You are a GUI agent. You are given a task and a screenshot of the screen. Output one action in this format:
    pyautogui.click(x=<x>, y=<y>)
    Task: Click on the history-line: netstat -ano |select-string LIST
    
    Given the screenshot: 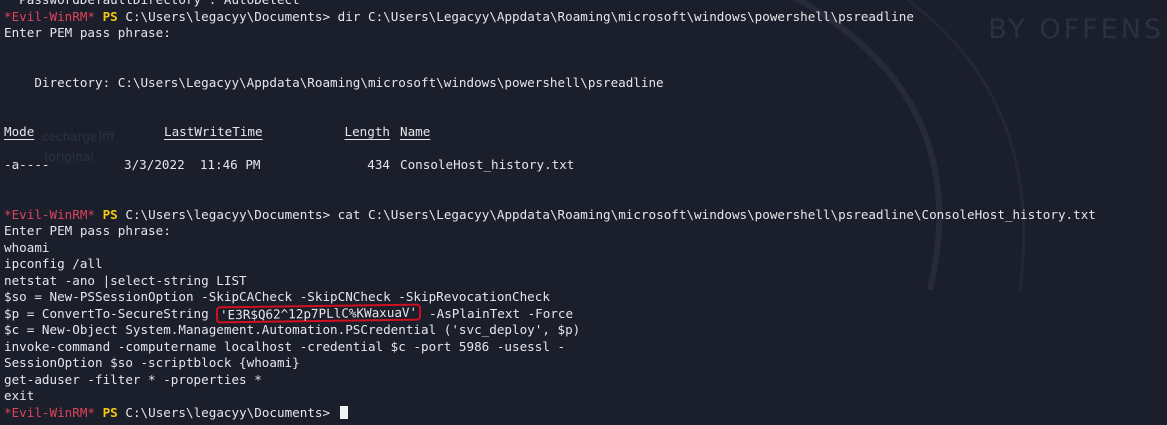 What is the action you would take?
    pyautogui.click(x=125, y=280)
    